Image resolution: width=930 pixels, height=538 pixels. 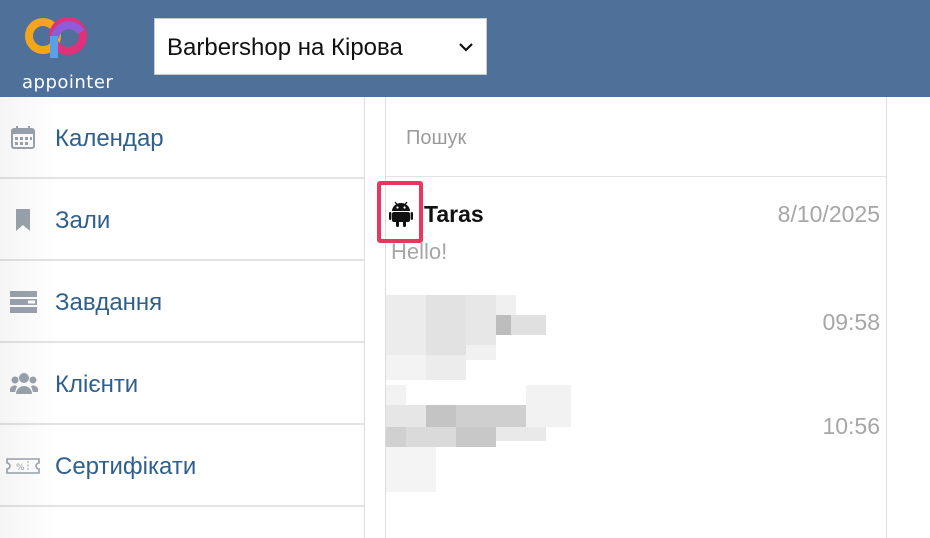 I want to click on sidebar-item-label: Клієнти, so click(x=97, y=384).